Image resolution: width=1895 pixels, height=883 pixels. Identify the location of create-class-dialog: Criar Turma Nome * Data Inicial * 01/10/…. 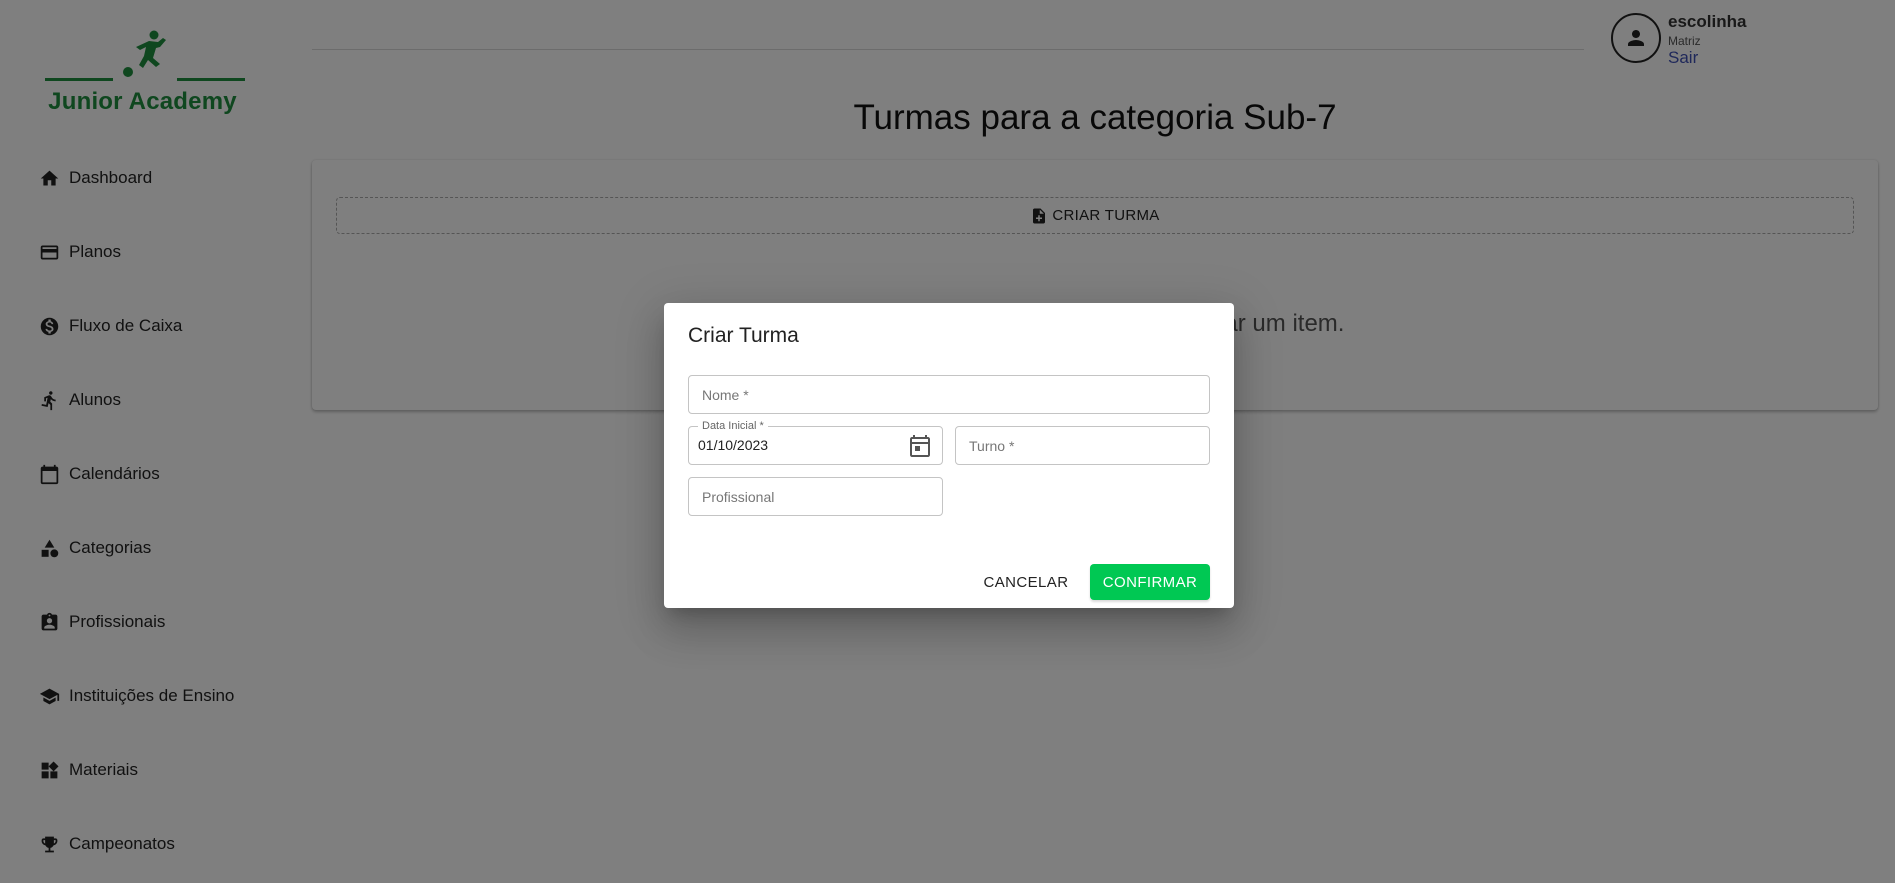
(949, 455).